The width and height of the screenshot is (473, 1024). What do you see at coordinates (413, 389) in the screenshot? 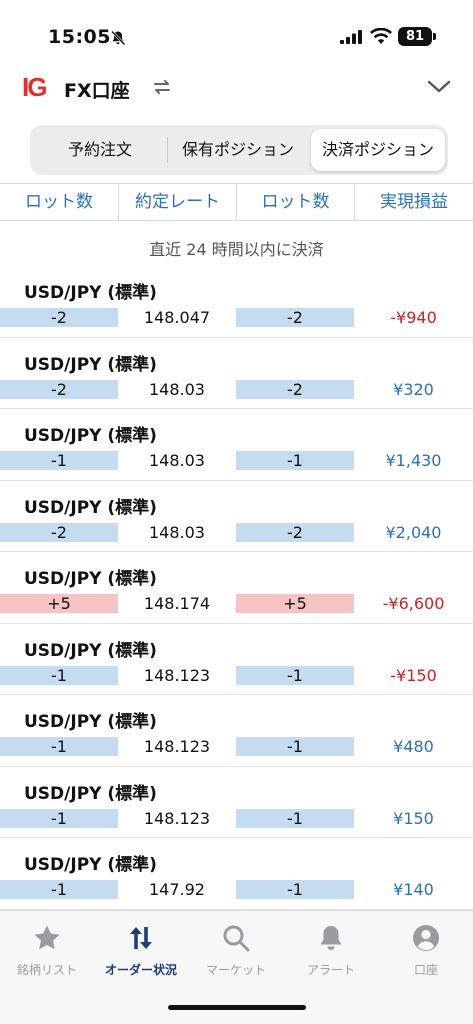
I see `realized-pnl: ¥320` at bounding box center [413, 389].